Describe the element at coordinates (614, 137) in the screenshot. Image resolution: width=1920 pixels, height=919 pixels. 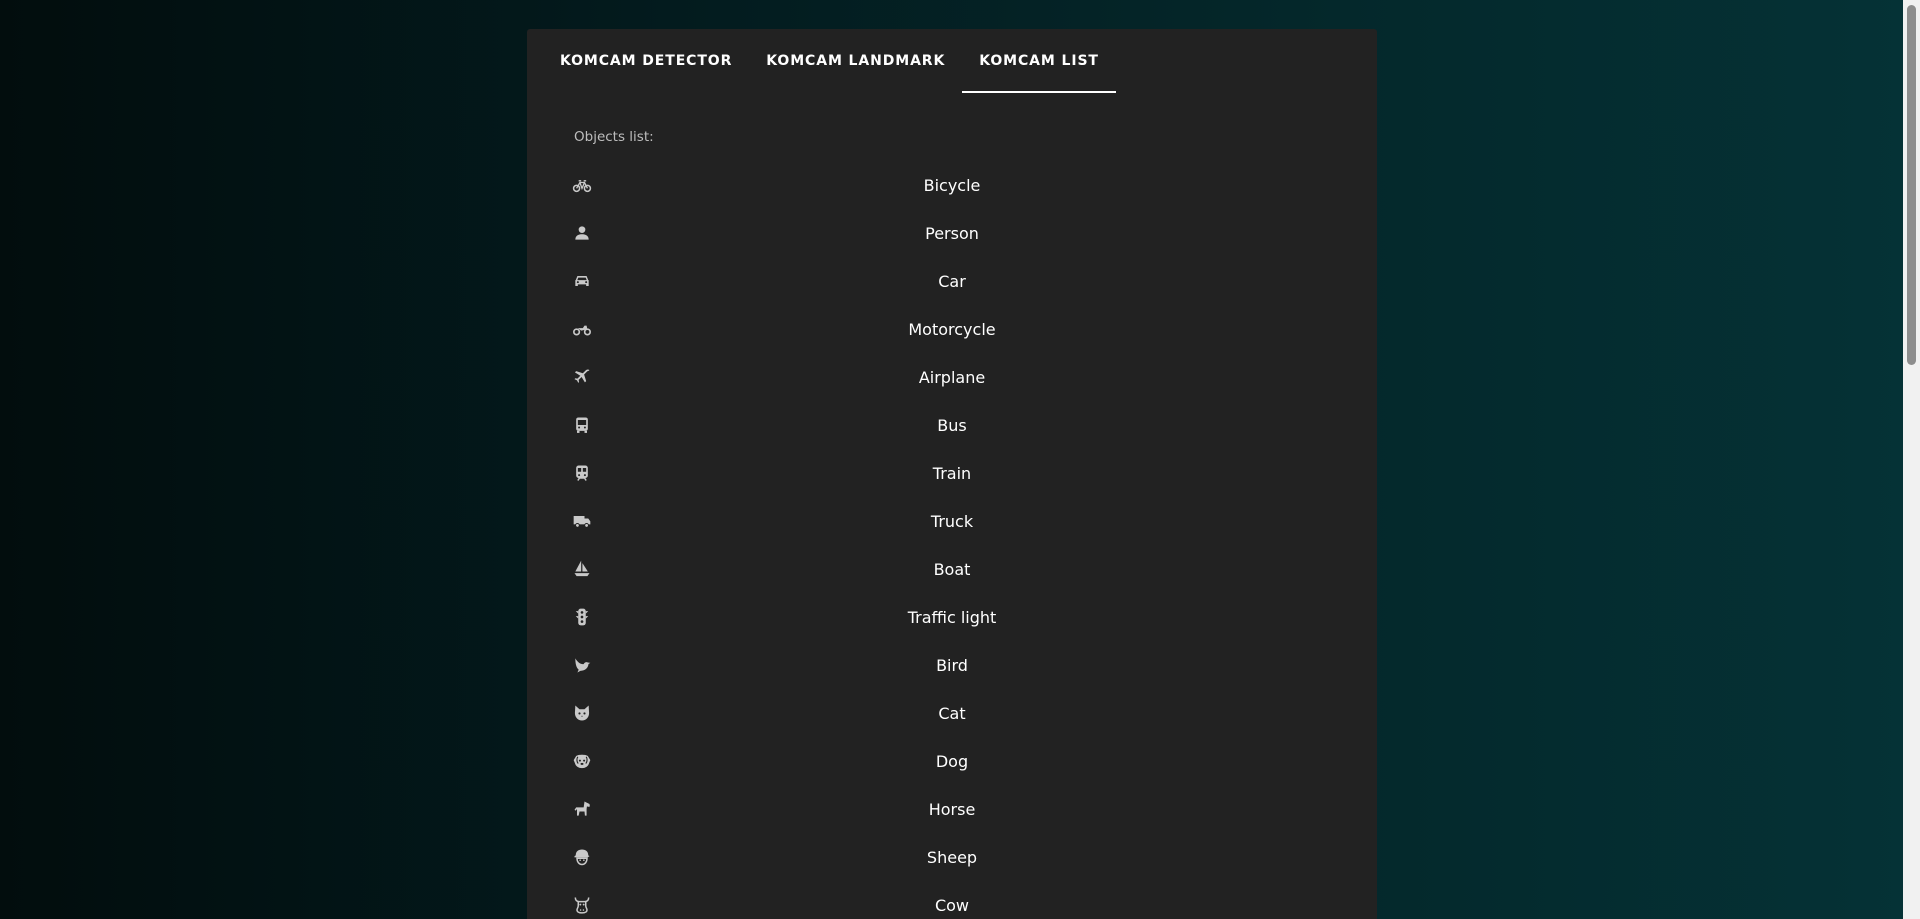
I see `objects-list-label: Objects list:` at that location.